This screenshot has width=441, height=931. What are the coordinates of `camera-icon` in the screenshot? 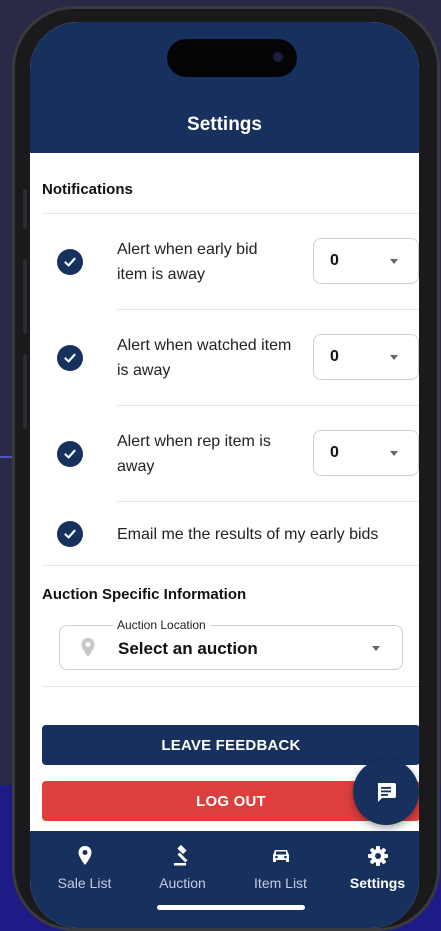 It's located at (278, 57).